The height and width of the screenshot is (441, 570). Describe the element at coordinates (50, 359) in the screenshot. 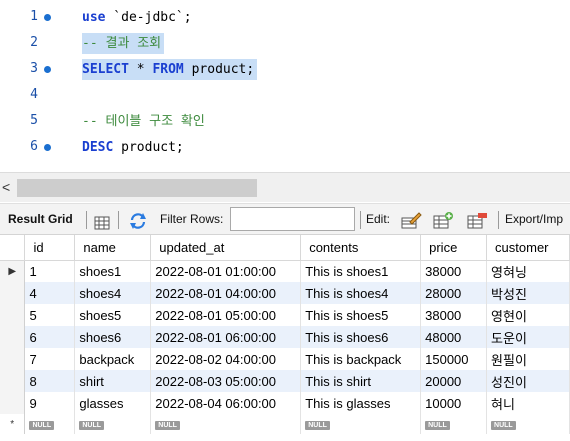

I see `cell-id: 7` at that location.